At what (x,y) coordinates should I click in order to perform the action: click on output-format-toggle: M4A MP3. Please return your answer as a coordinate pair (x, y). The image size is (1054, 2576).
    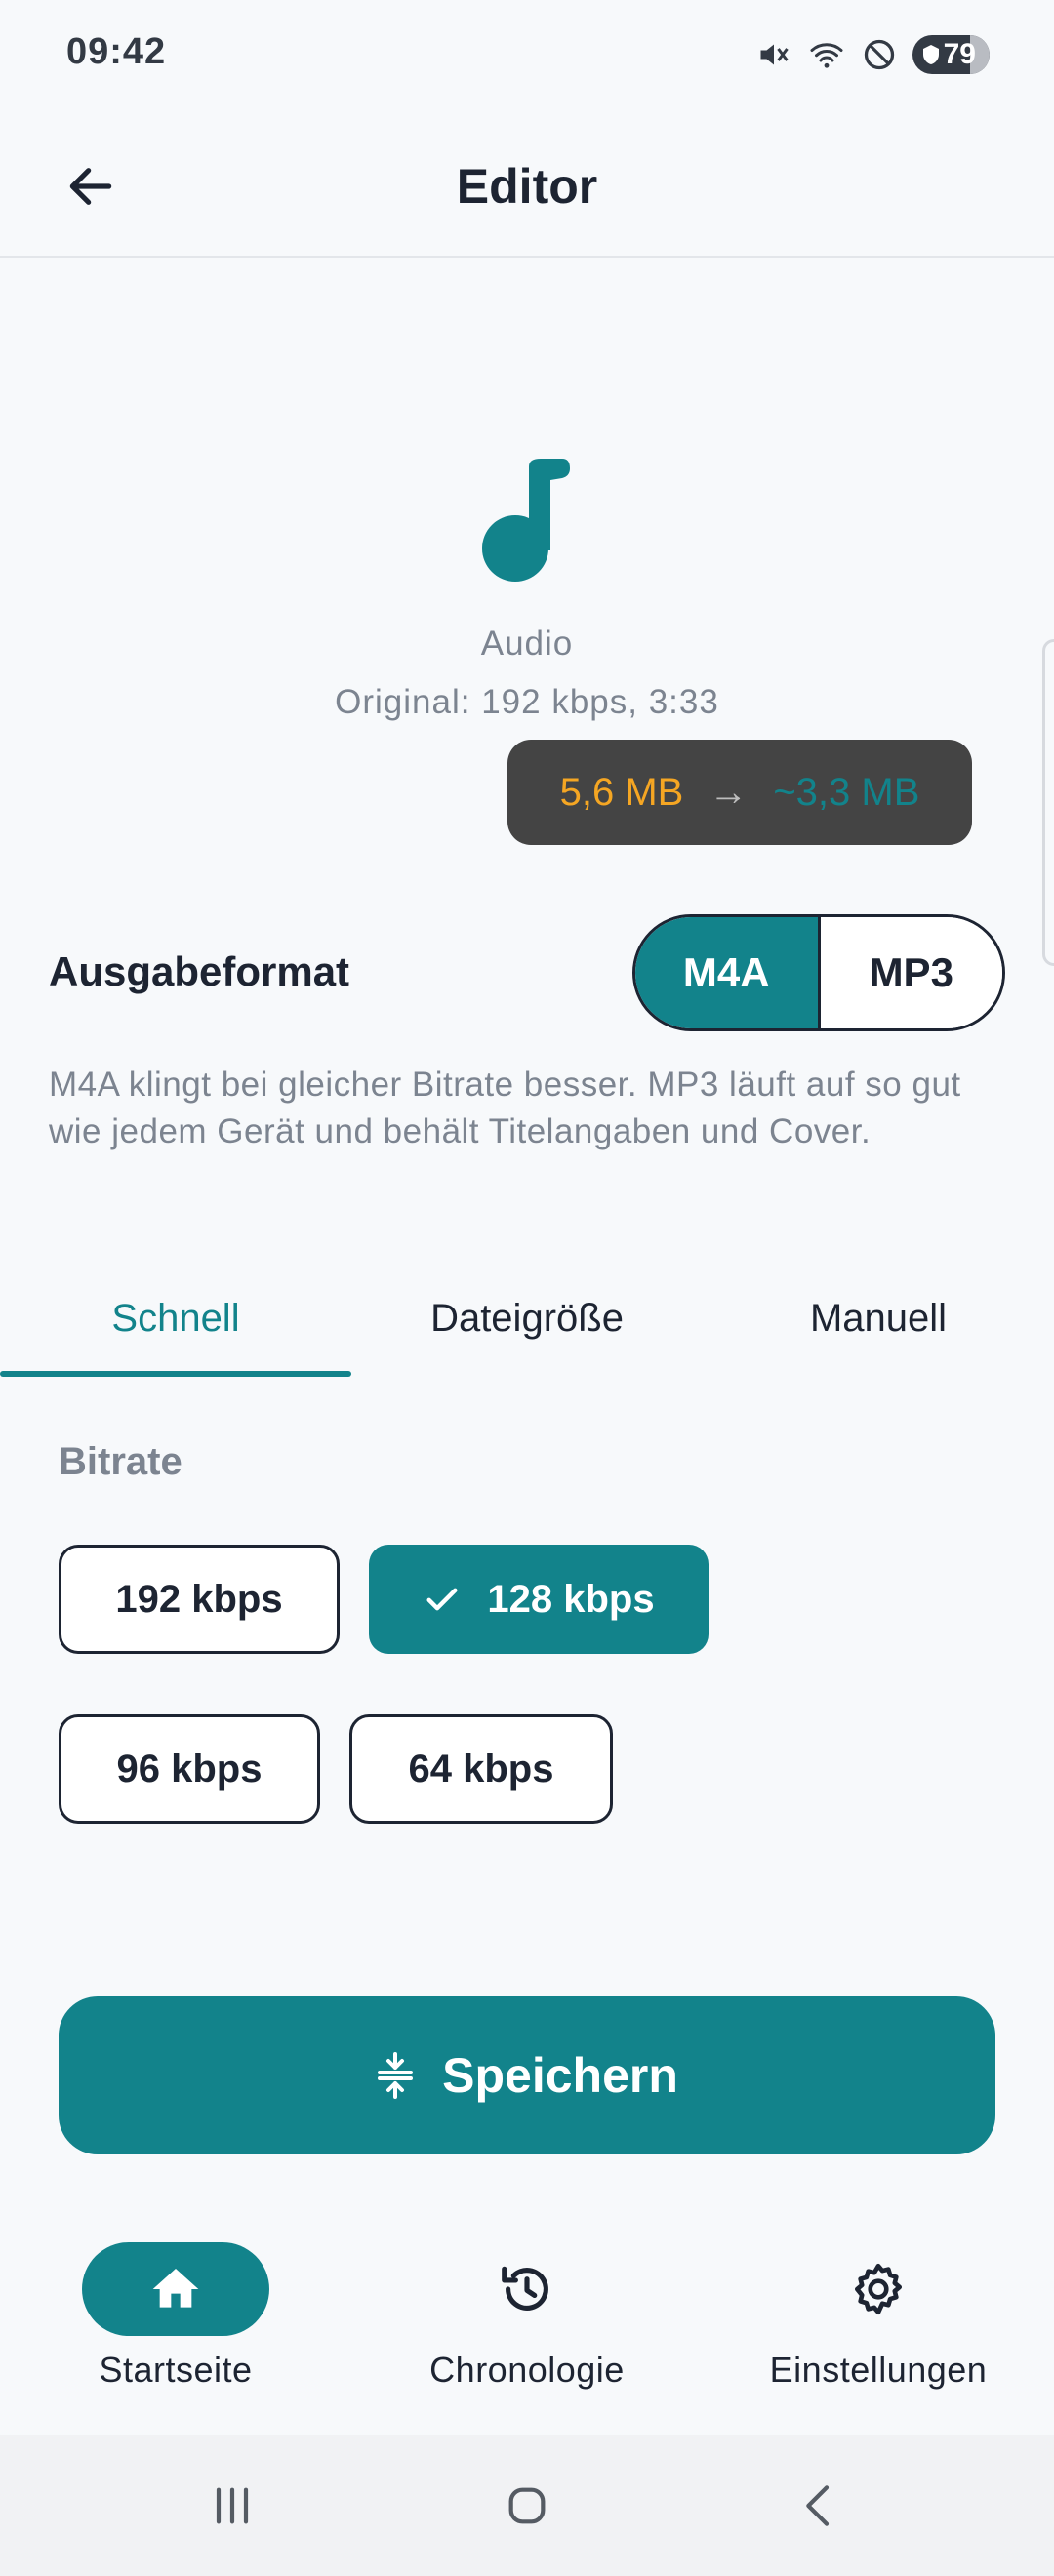
    Looking at the image, I should click on (818, 972).